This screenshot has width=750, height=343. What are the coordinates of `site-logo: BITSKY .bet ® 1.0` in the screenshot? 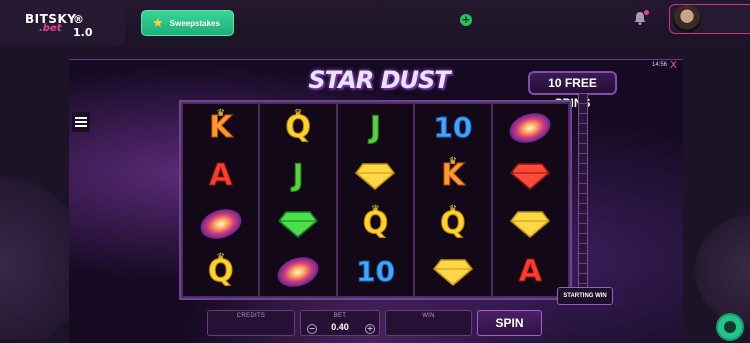 It's located at (65, 25).